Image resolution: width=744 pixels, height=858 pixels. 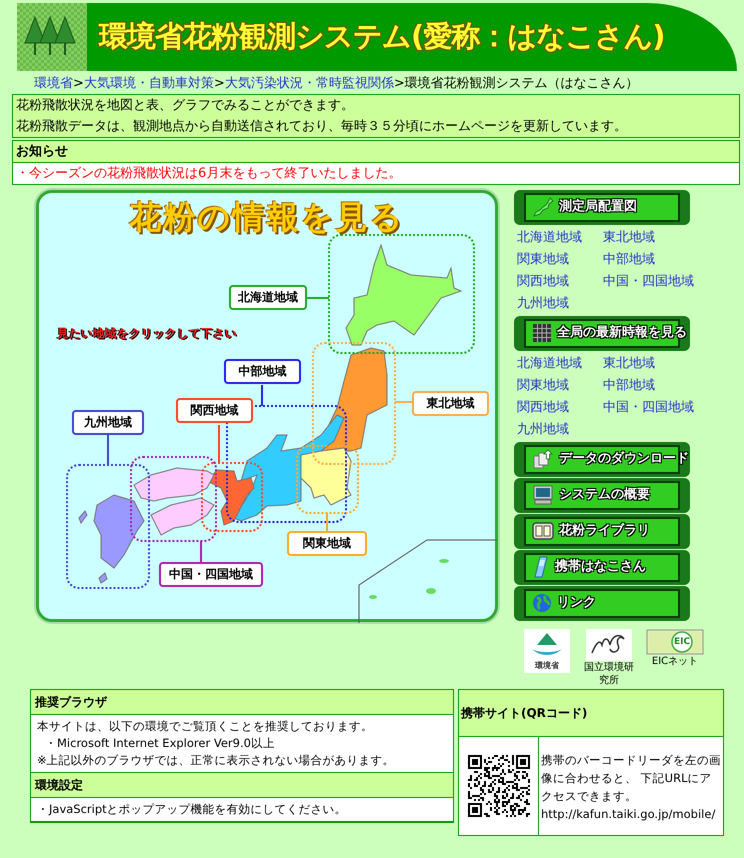 I want to click on panel-text: ・Microsoft Internet Explorer Ver9.0以上, so click(x=160, y=743).